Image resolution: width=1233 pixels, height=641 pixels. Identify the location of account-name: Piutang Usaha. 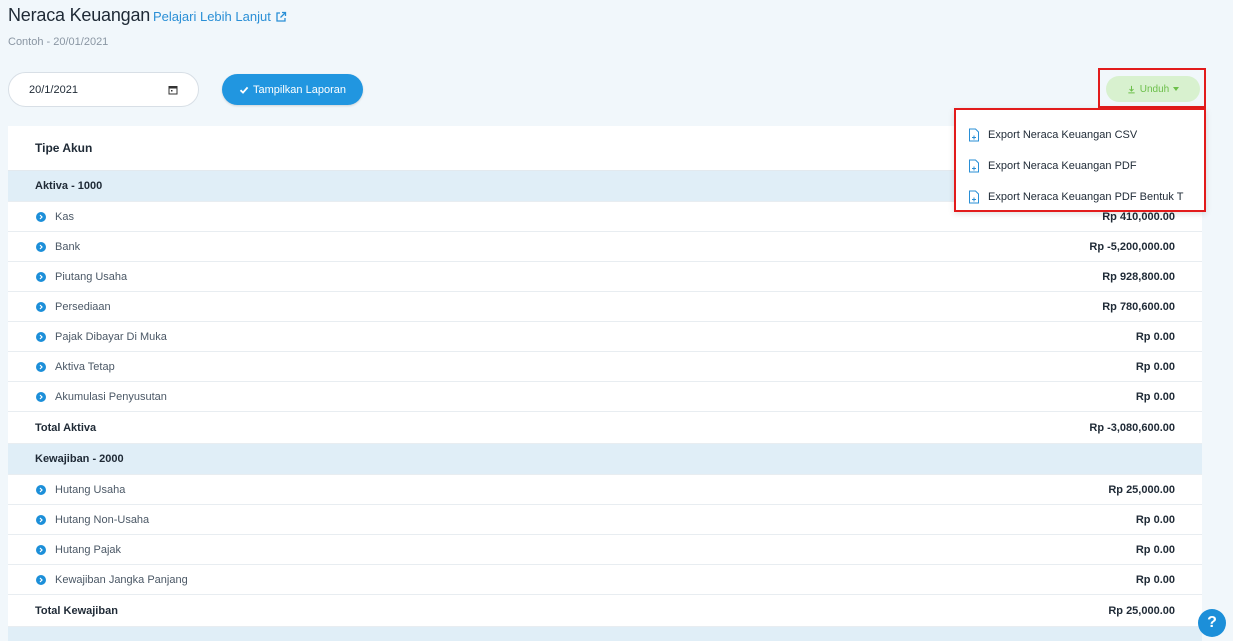
(91, 276).